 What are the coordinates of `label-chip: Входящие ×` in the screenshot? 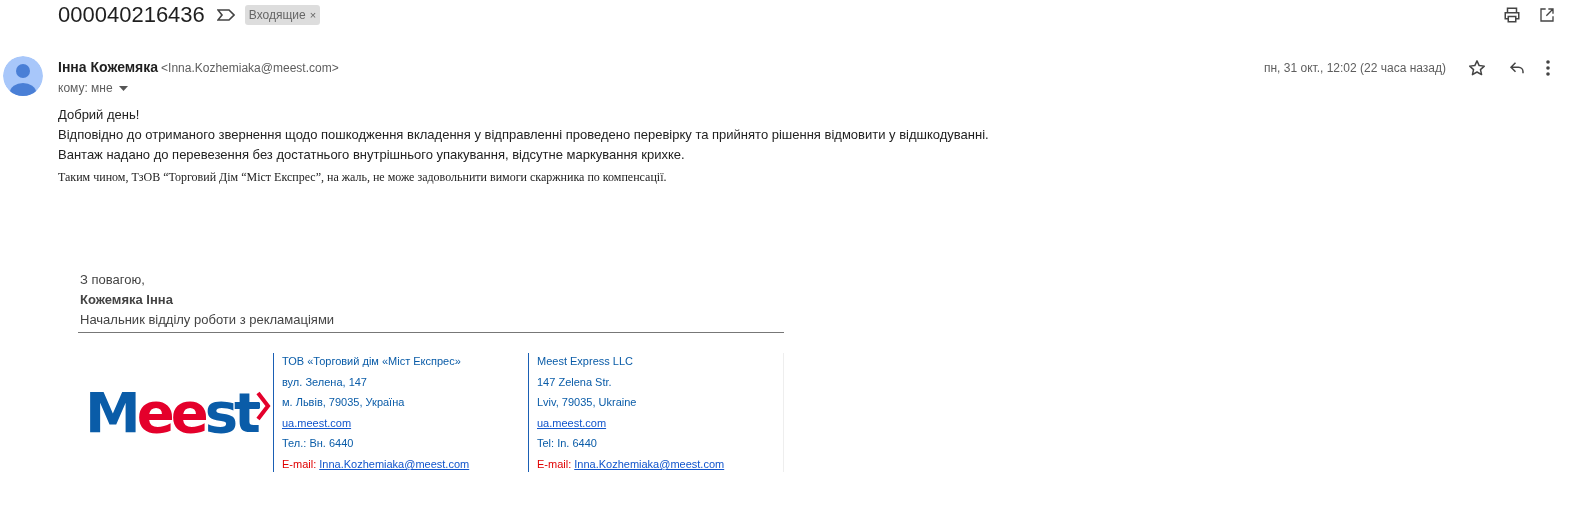 It's located at (282, 15).